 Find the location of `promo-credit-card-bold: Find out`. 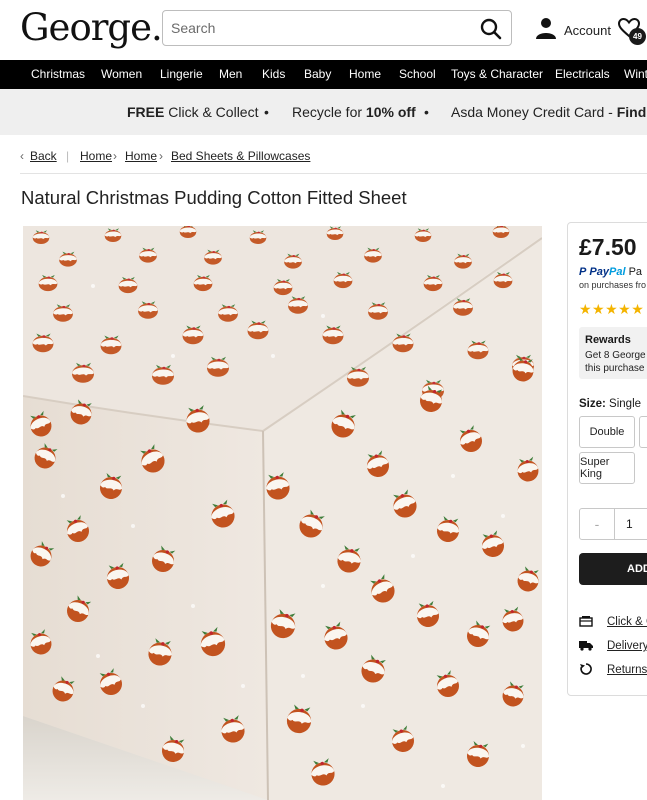

promo-credit-card-bold: Find out is located at coordinates (631, 112).